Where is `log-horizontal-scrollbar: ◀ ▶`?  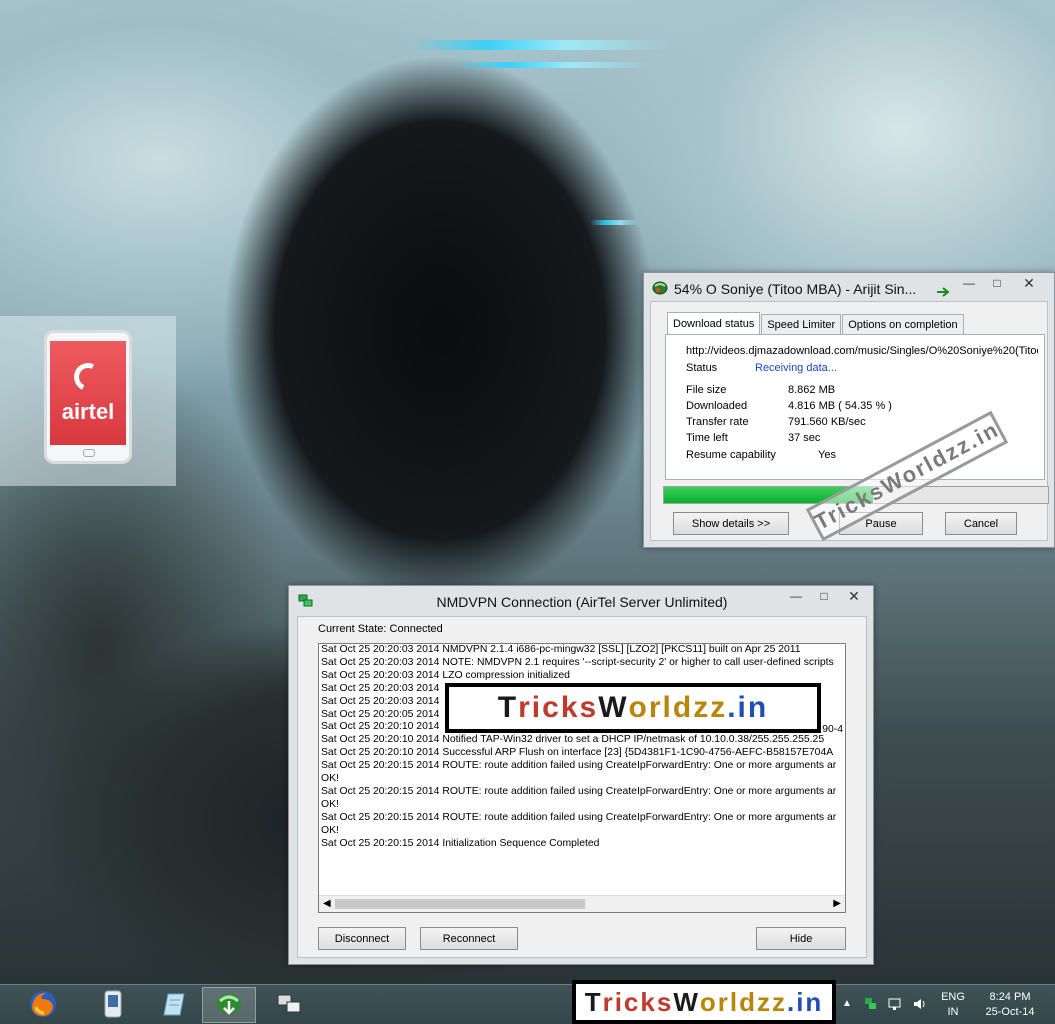
log-horizontal-scrollbar: ◀ ▶ is located at coordinates (582, 903).